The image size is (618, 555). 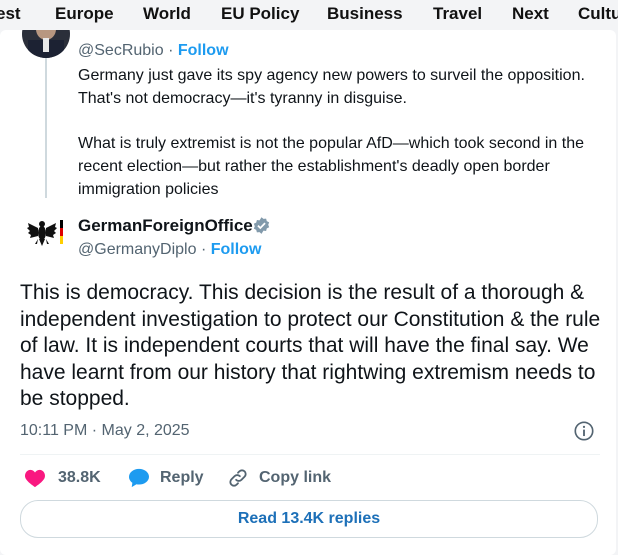 I want to click on verified-badge-icon, so click(x=261, y=225).